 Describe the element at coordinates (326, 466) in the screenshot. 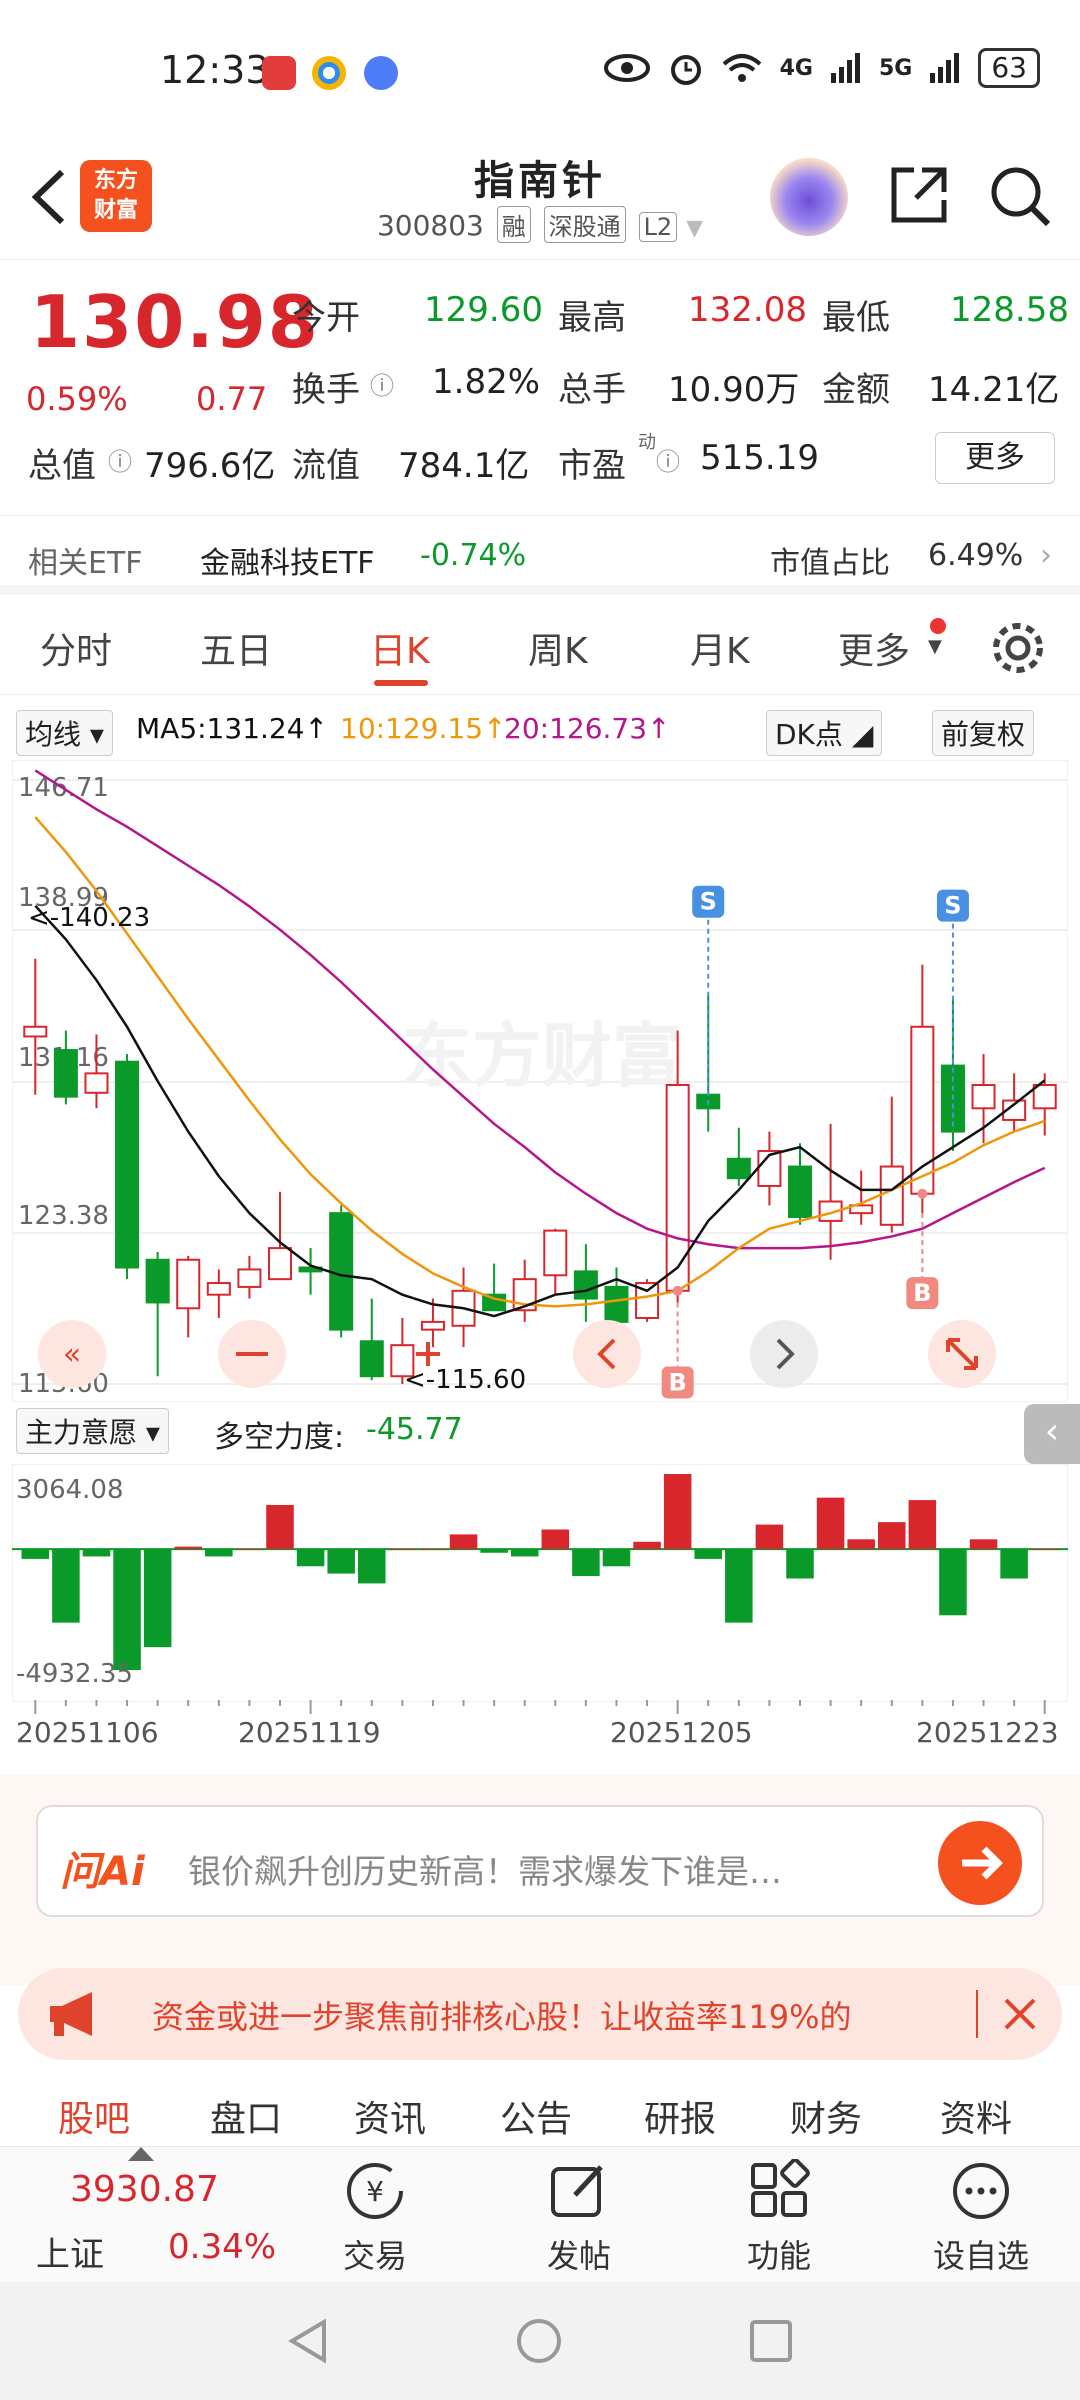

I see `float-label: 流值` at that location.